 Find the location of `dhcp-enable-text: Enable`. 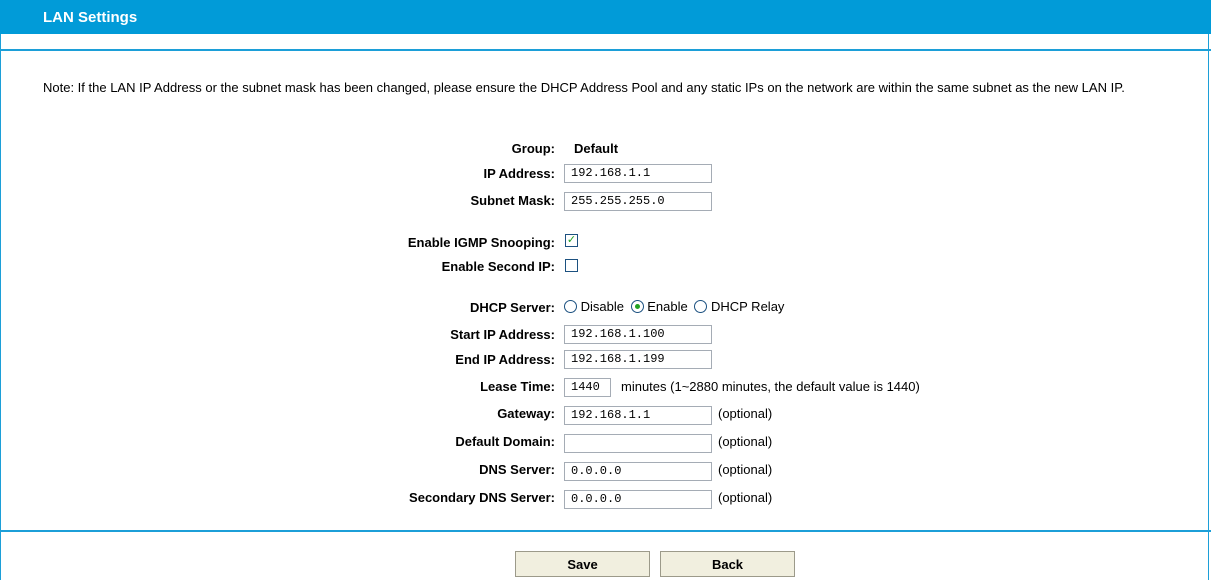

dhcp-enable-text: Enable is located at coordinates (667, 306).